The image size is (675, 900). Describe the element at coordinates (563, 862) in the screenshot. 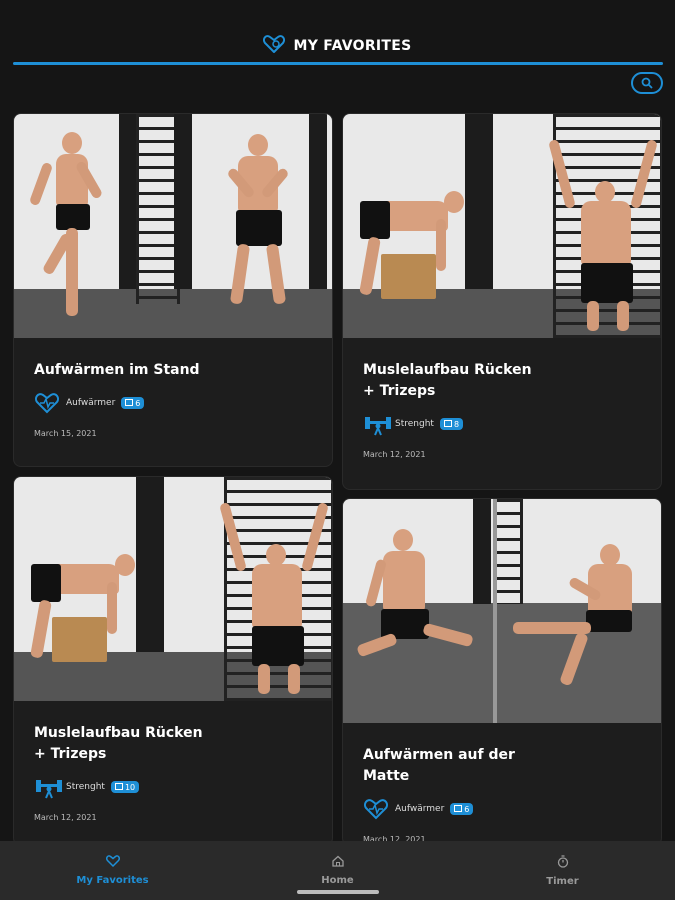

I see `timer-icon` at that location.